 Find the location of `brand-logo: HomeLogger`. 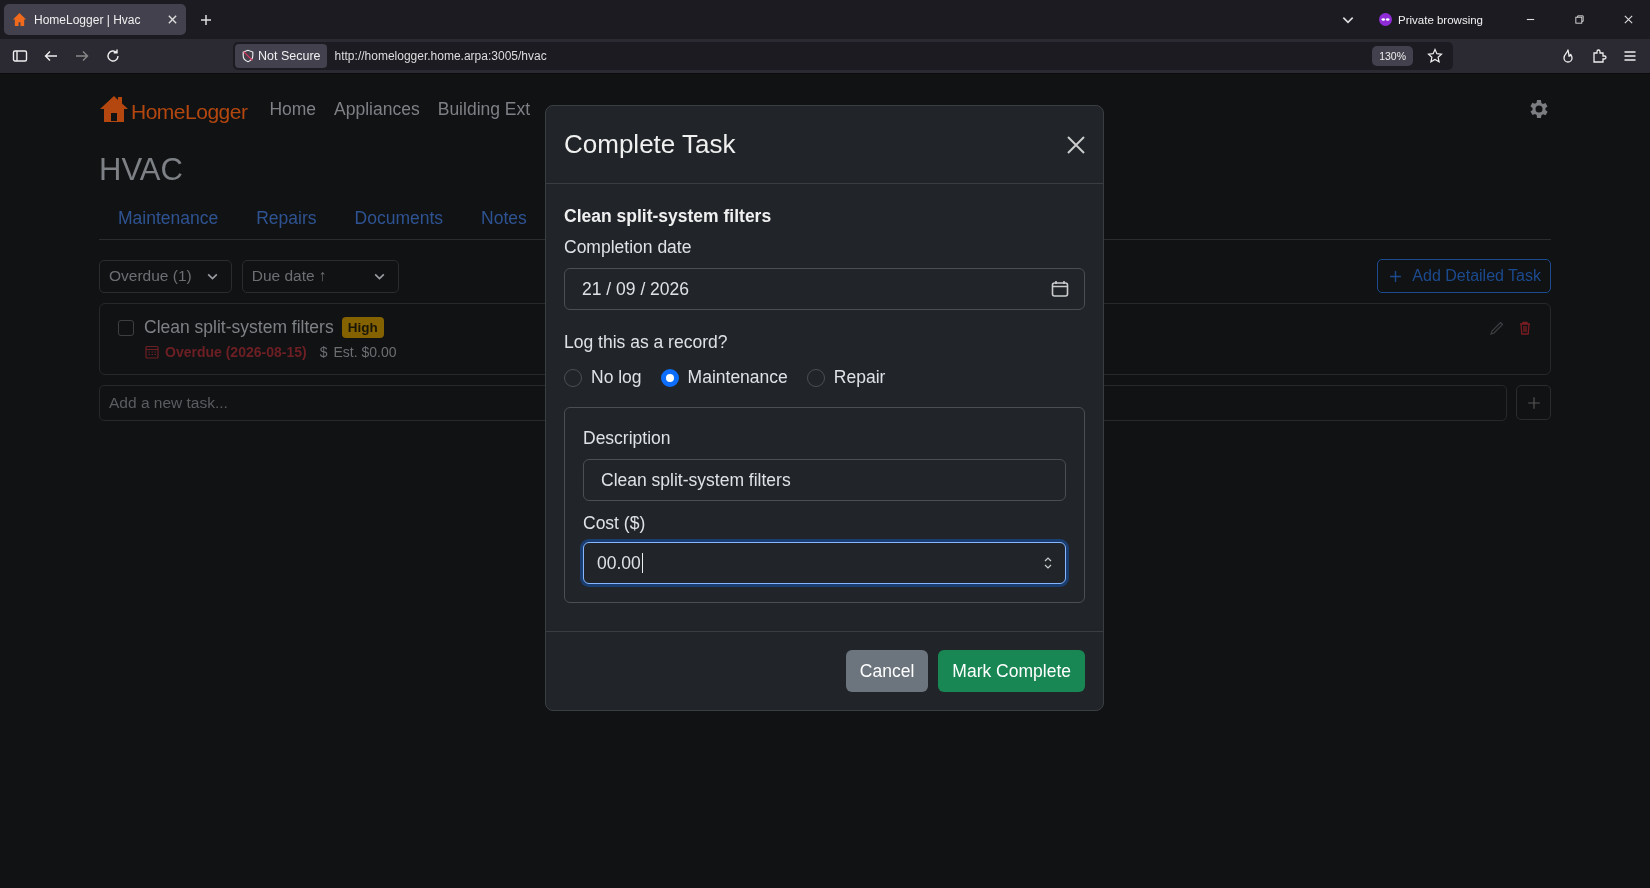

brand-logo: HomeLogger is located at coordinates (173, 109).